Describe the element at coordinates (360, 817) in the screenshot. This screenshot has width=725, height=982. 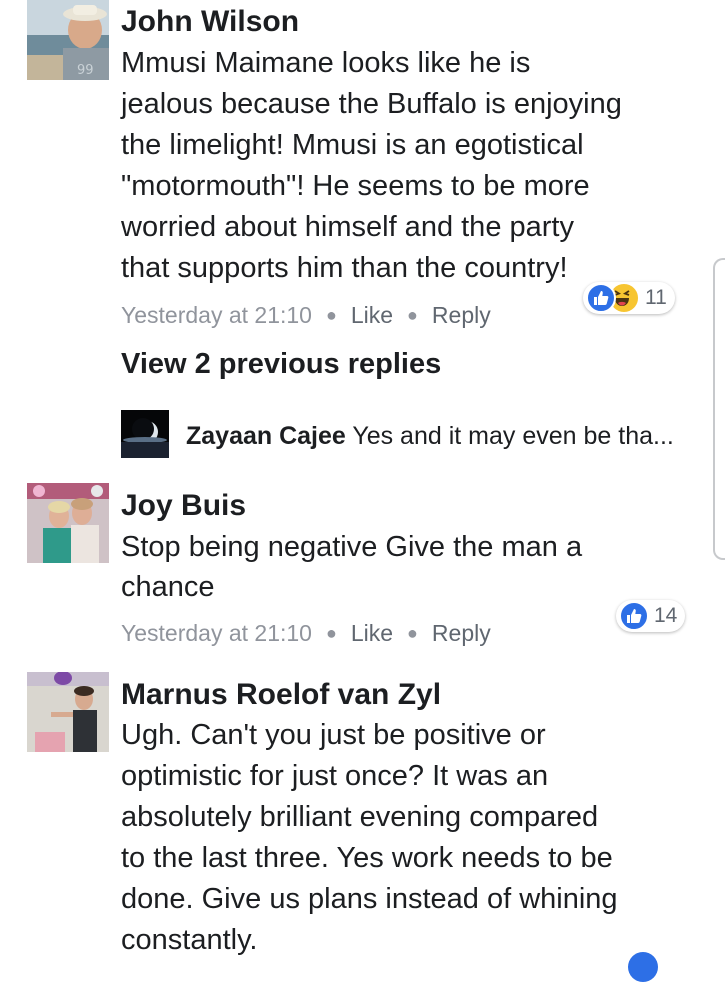
I see `comment-line: absolutely brilliant evening compared` at that location.